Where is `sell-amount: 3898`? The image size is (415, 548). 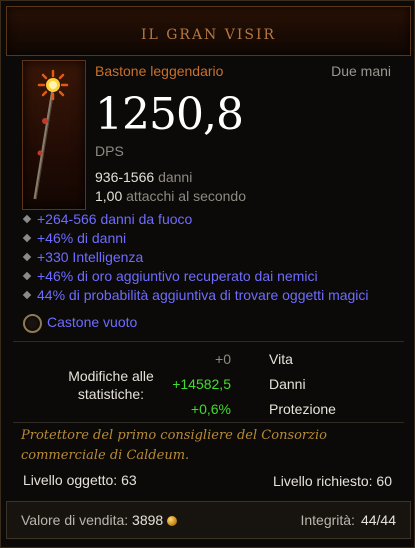
sell-amount: 3898 is located at coordinates (148, 520).